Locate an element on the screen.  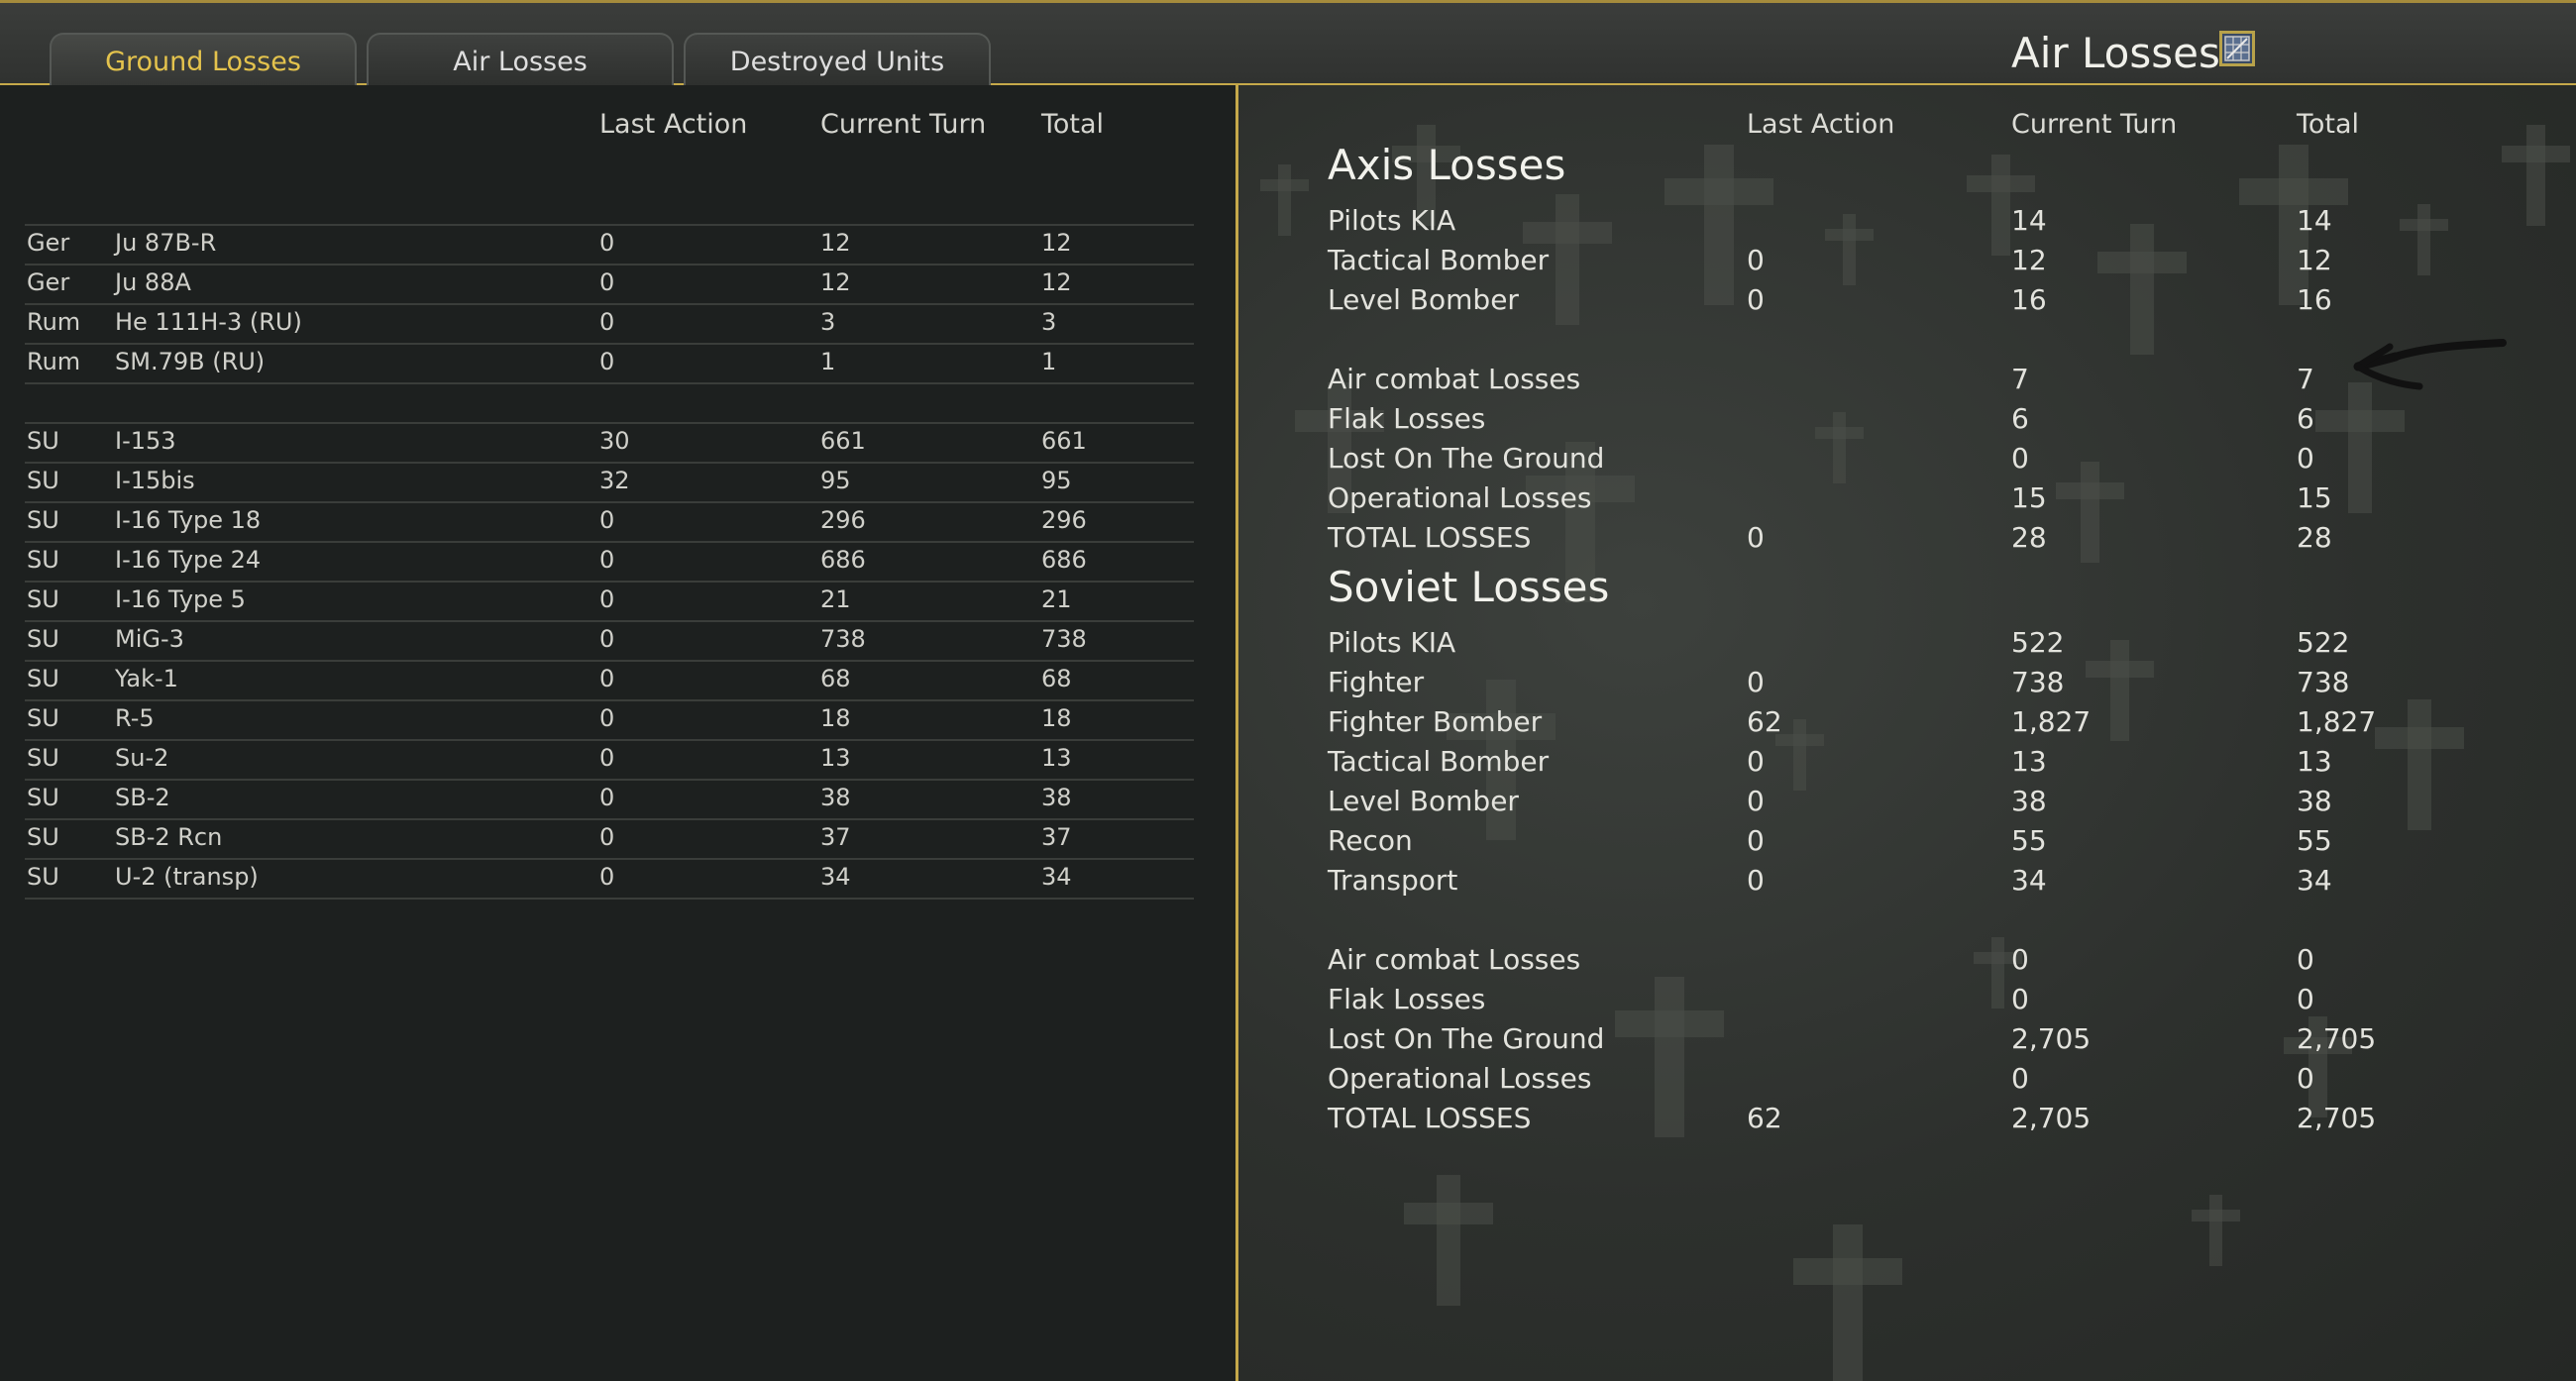
current-turn-cell: 18 is located at coordinates (836, 718).